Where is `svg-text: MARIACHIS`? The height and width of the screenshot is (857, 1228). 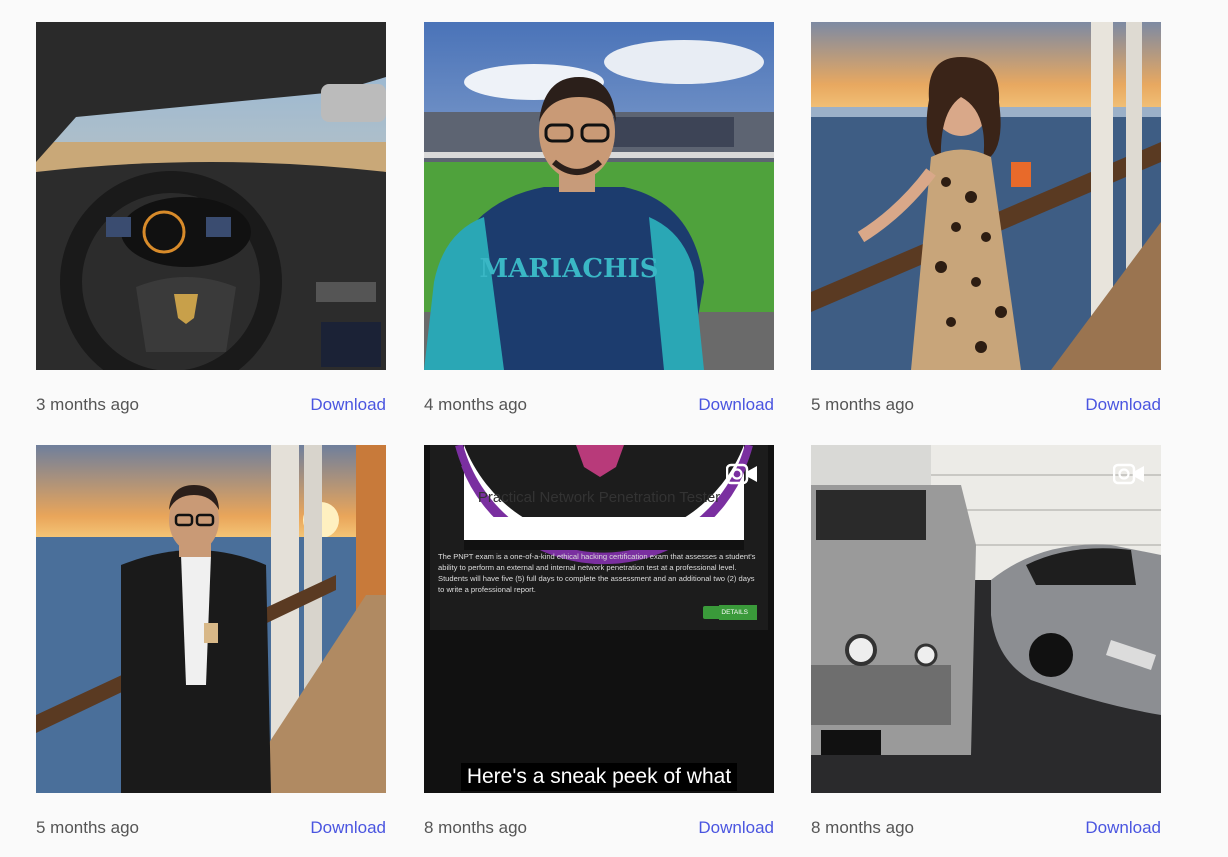
svg-text: MARIACHIS is located at coordinates (568, 269).